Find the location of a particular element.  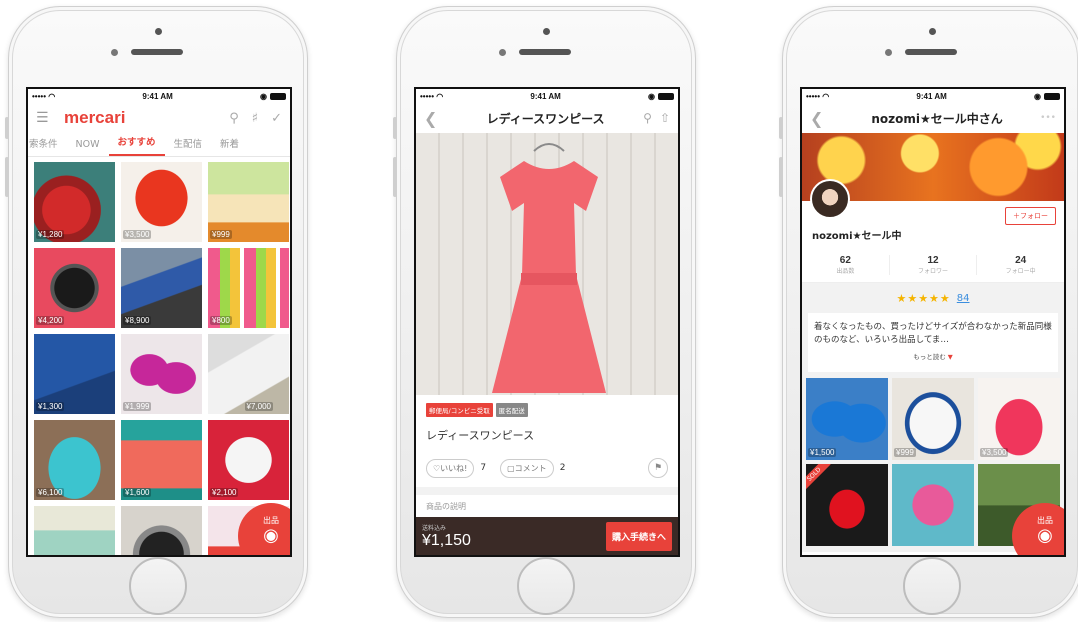

item-cell: ¥2,100 is located at coordinates (248, 460).